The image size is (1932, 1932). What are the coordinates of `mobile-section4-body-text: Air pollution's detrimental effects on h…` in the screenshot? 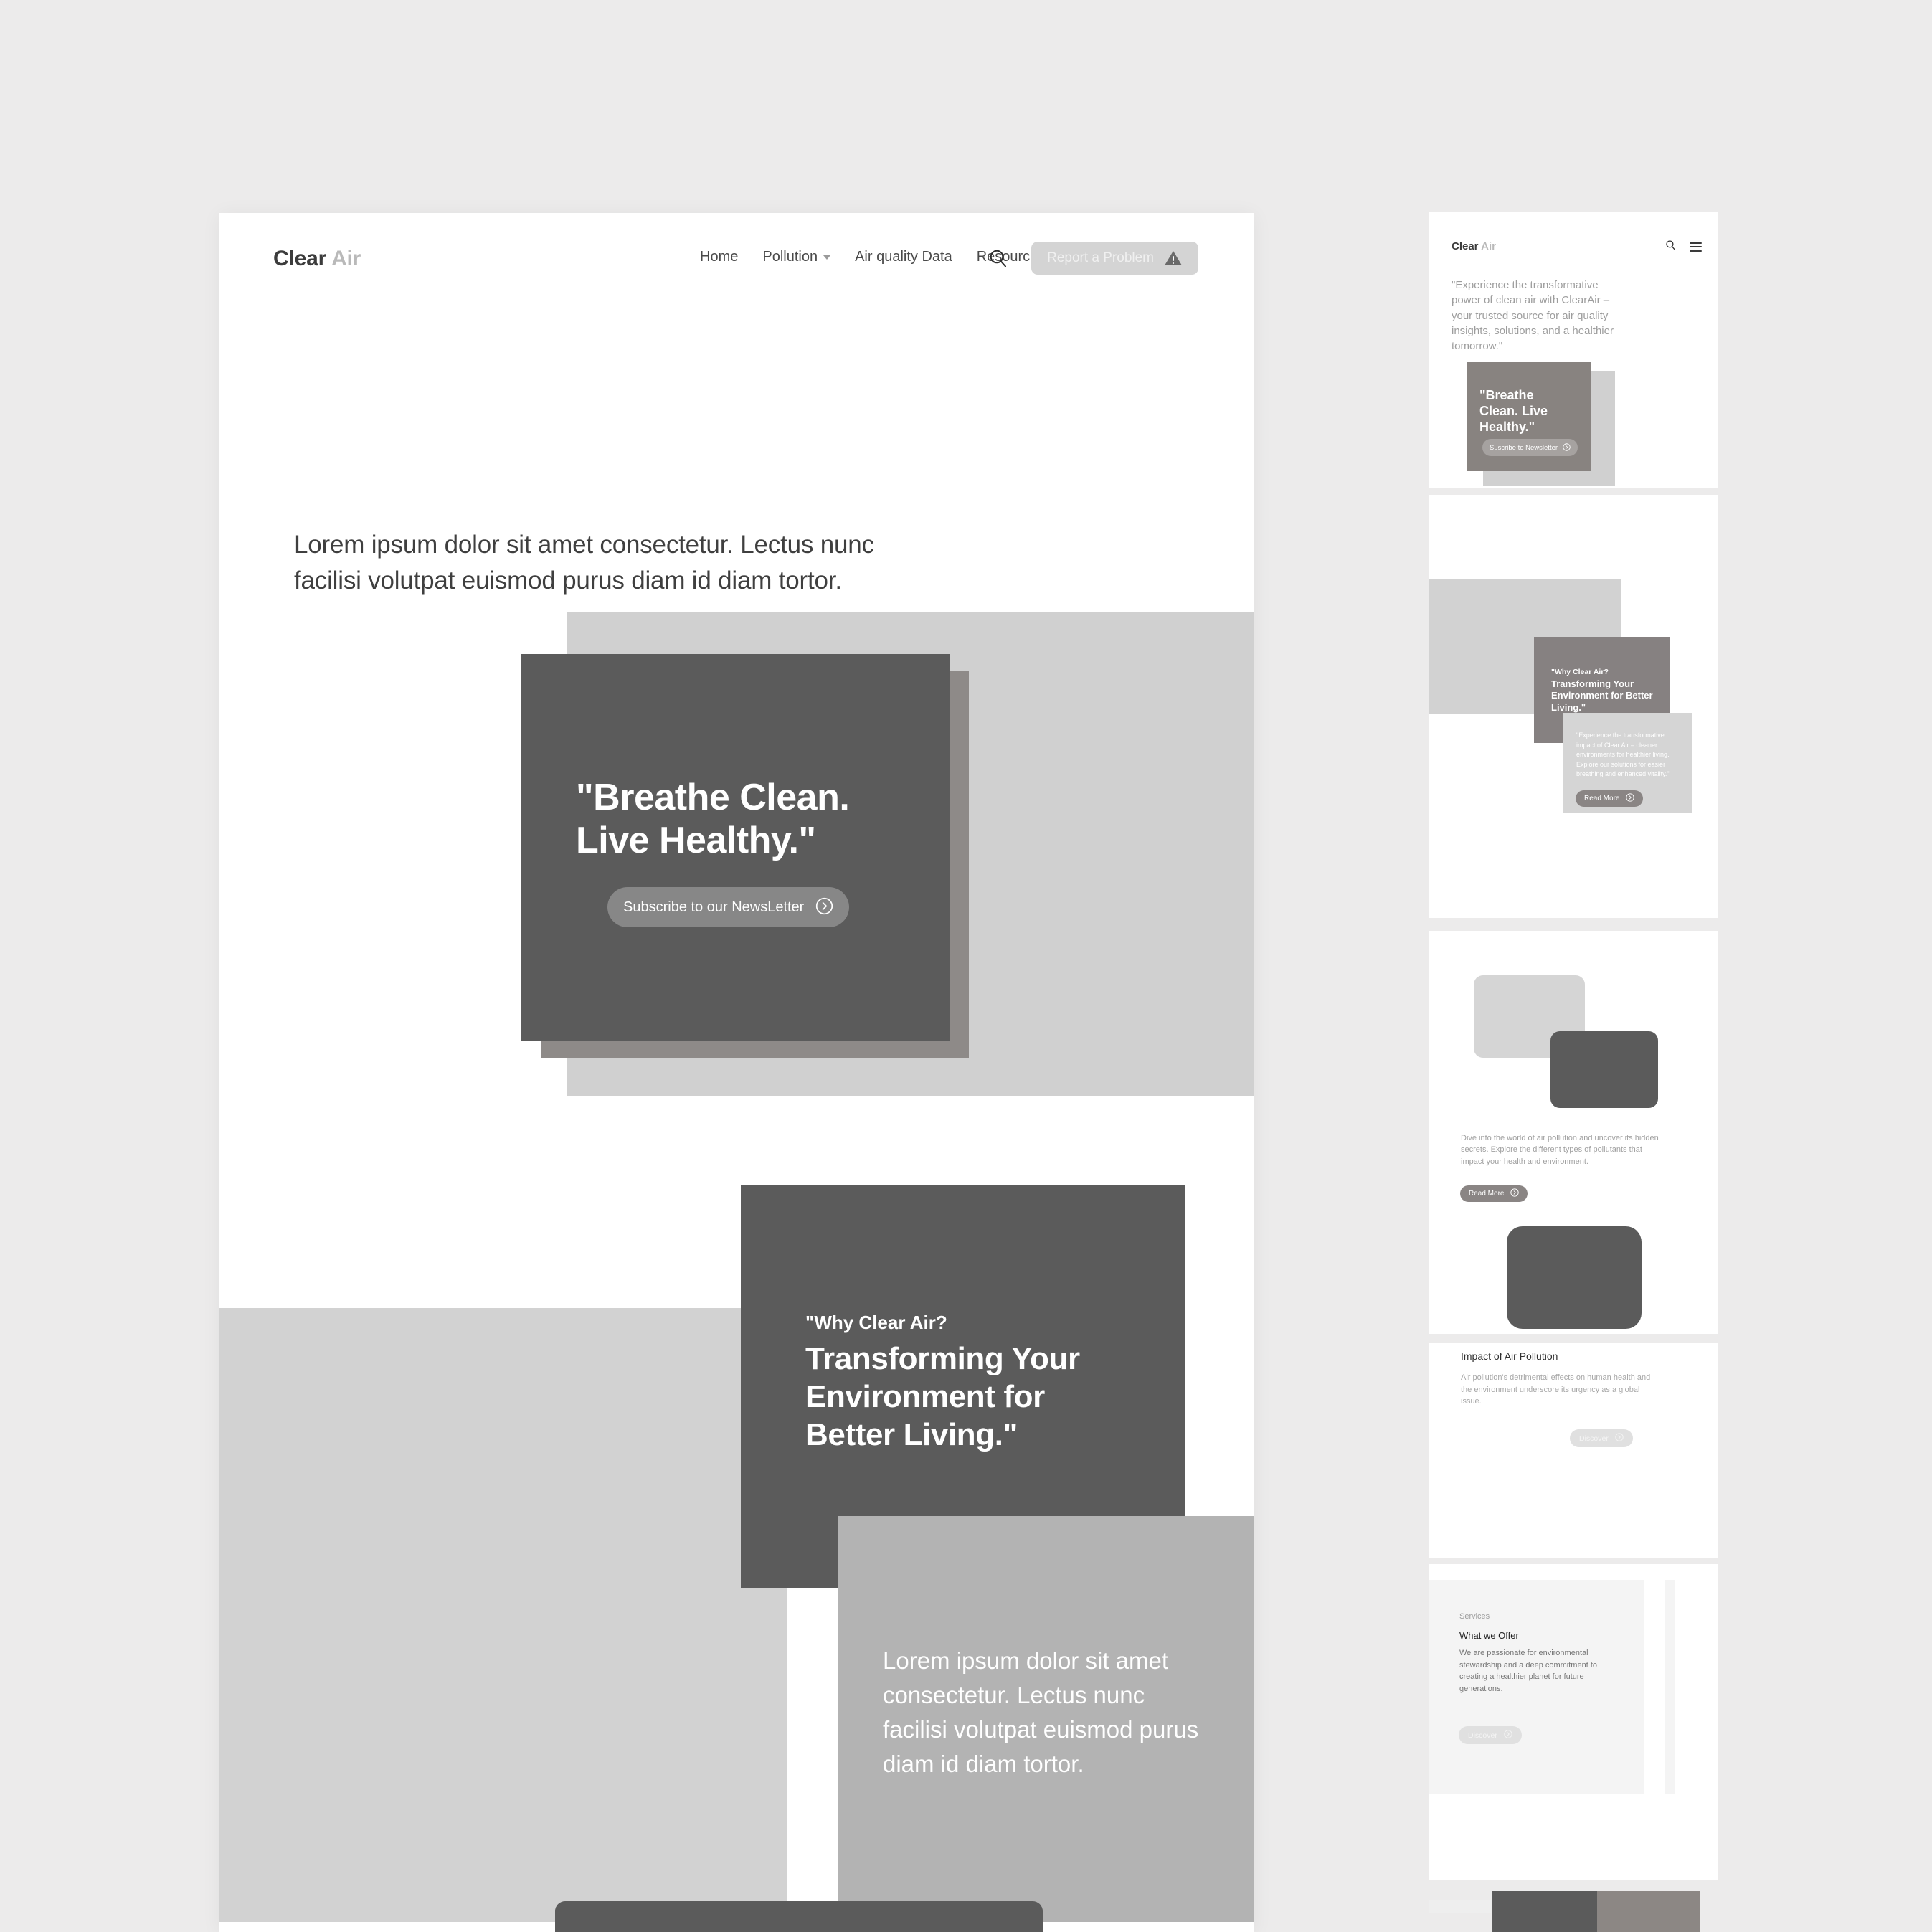 It's located at (1556, 1389).